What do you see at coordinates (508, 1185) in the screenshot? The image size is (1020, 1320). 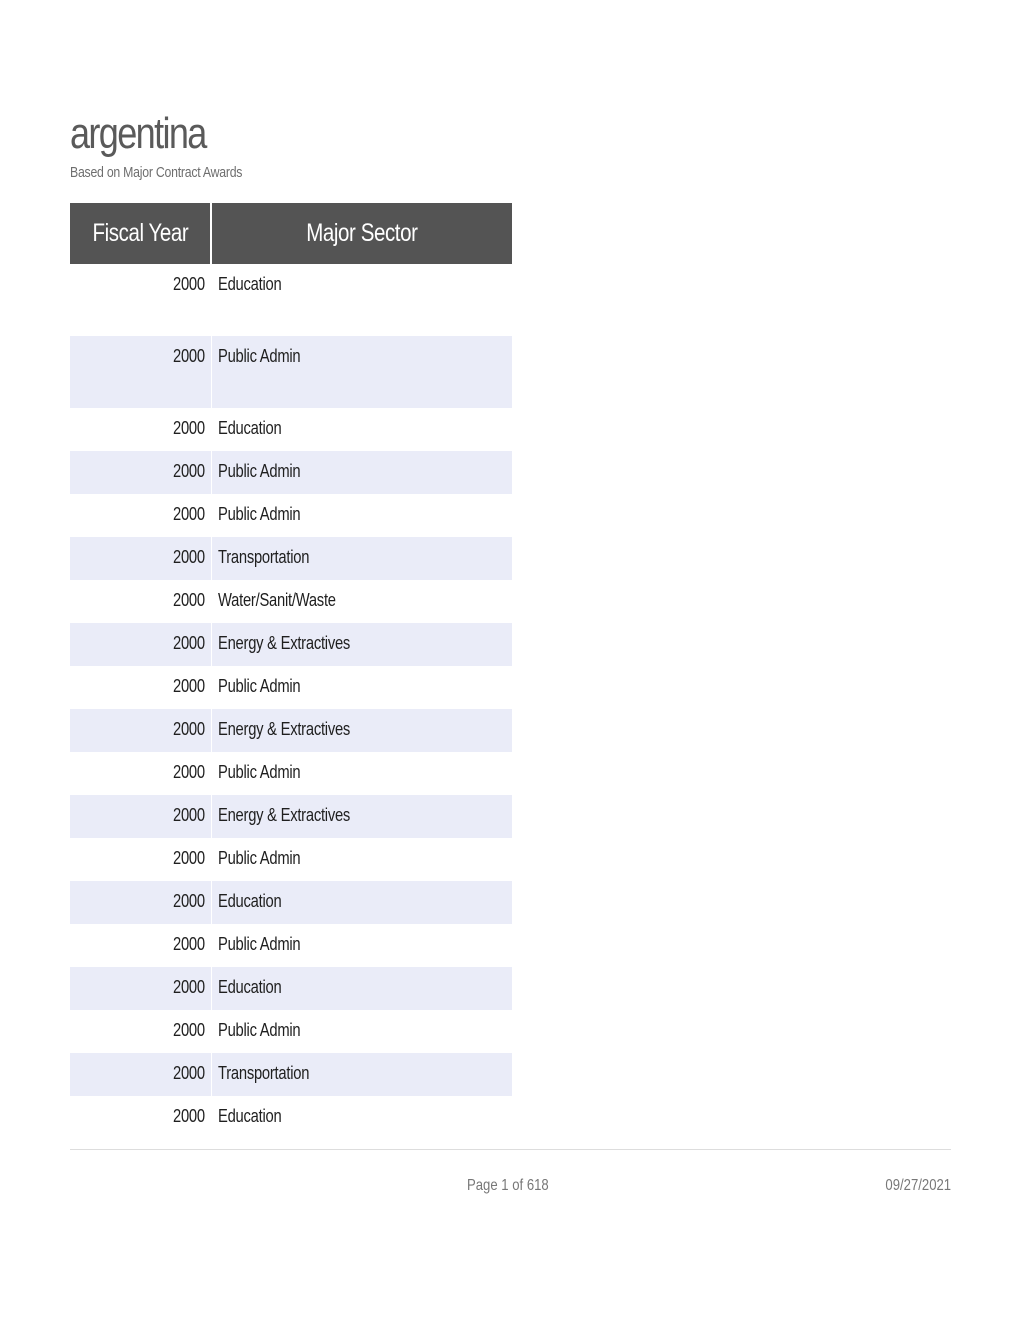 I see `page-number: Page 1 of 618` at bounding box center [508, 1185].